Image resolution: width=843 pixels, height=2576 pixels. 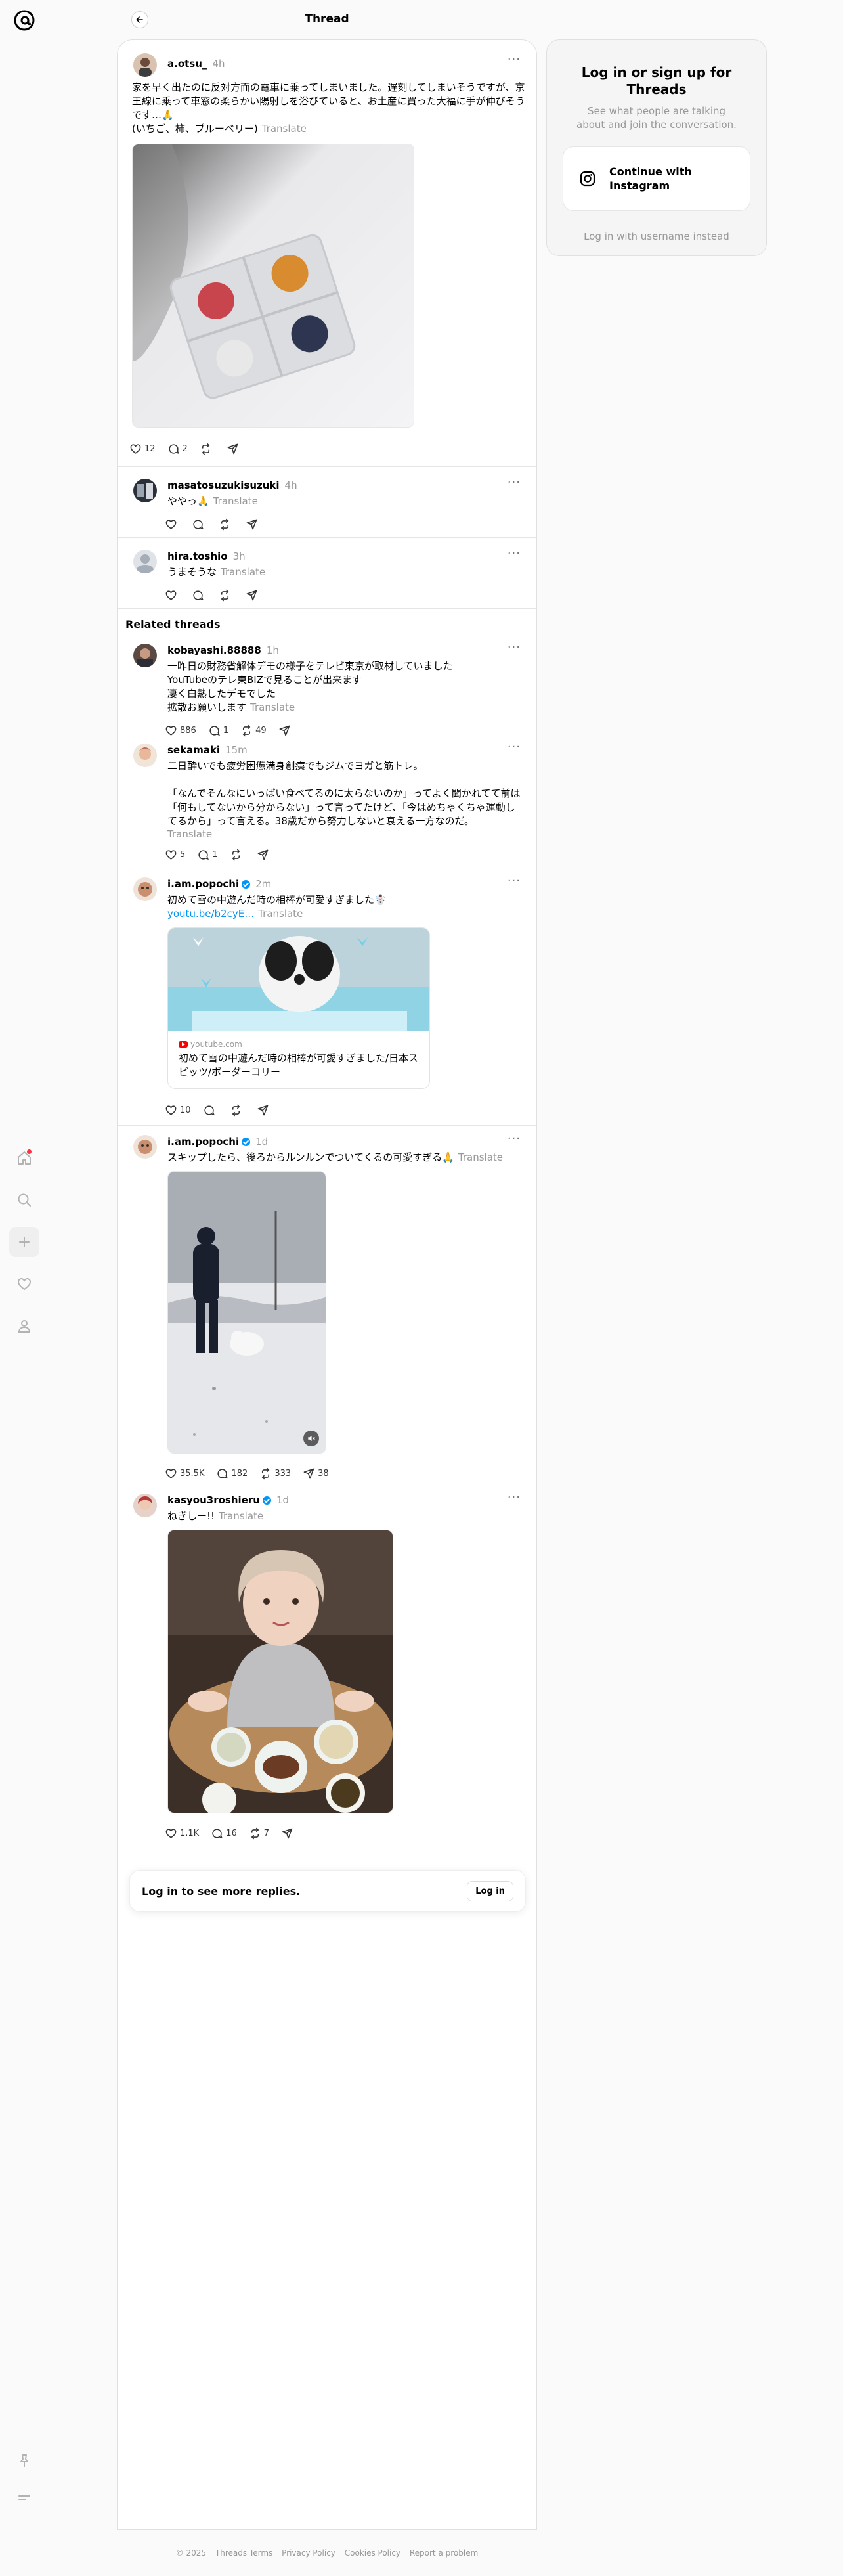 I want to click on login-more-replies-text: Log in to see more replies., so click(x=221, y=1891).